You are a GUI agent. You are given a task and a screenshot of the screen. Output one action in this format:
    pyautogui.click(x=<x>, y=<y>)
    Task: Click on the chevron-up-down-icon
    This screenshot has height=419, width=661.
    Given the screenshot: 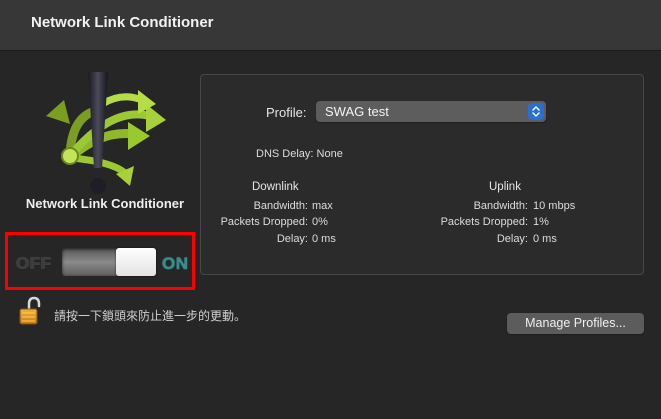 What is the action you would take?
    pyautogui.click(x=536, y=111)
    